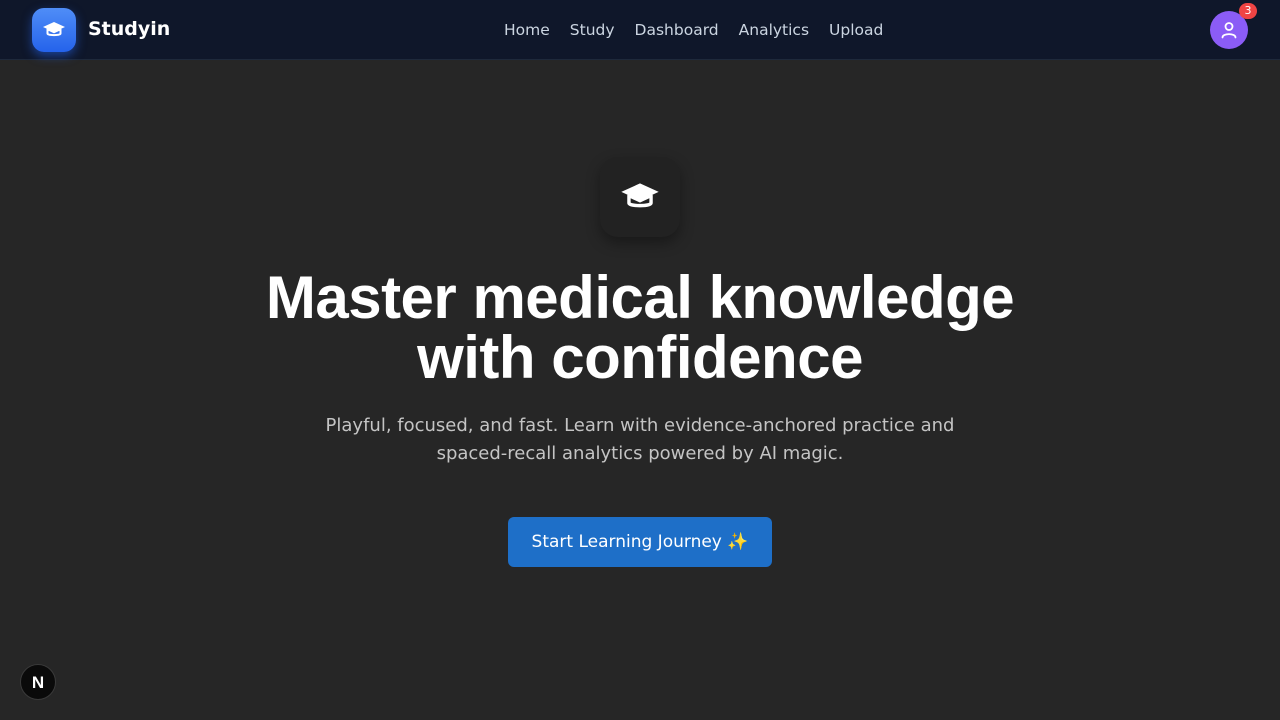 The width and height of the screenshot is (1280, 720). Describe the element at coordinates (527, 30) in the screenshot. I see `nav-home: Home` at that location.